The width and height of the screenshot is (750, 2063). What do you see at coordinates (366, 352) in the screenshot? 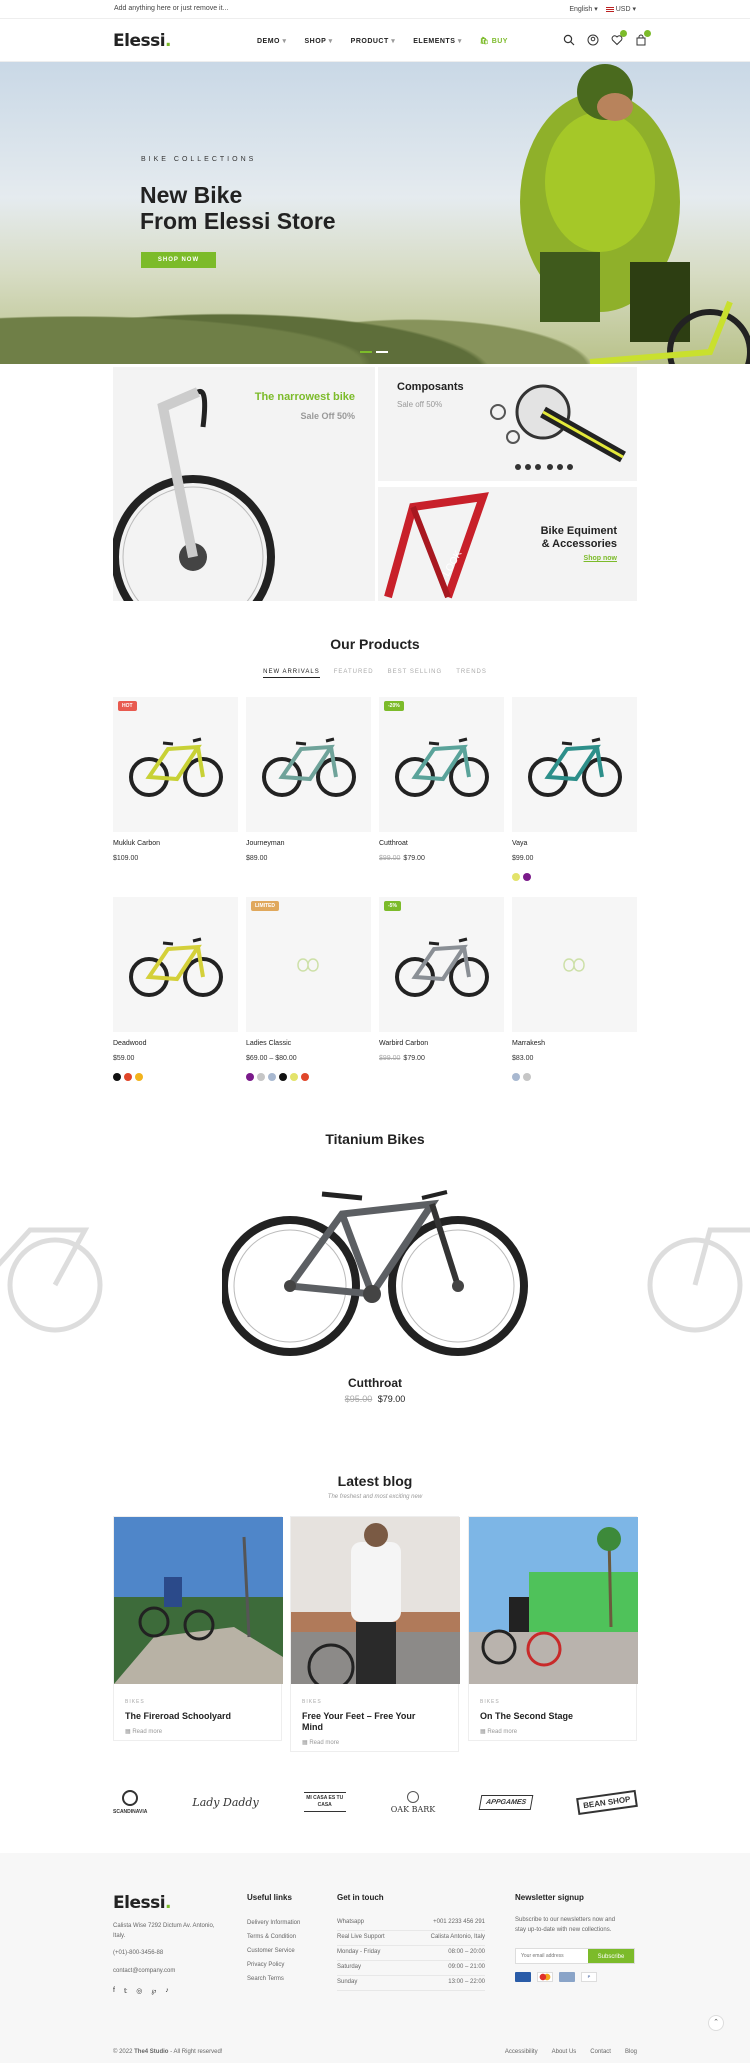
I see `slide-dot-active` at bounding box center [366, 352].